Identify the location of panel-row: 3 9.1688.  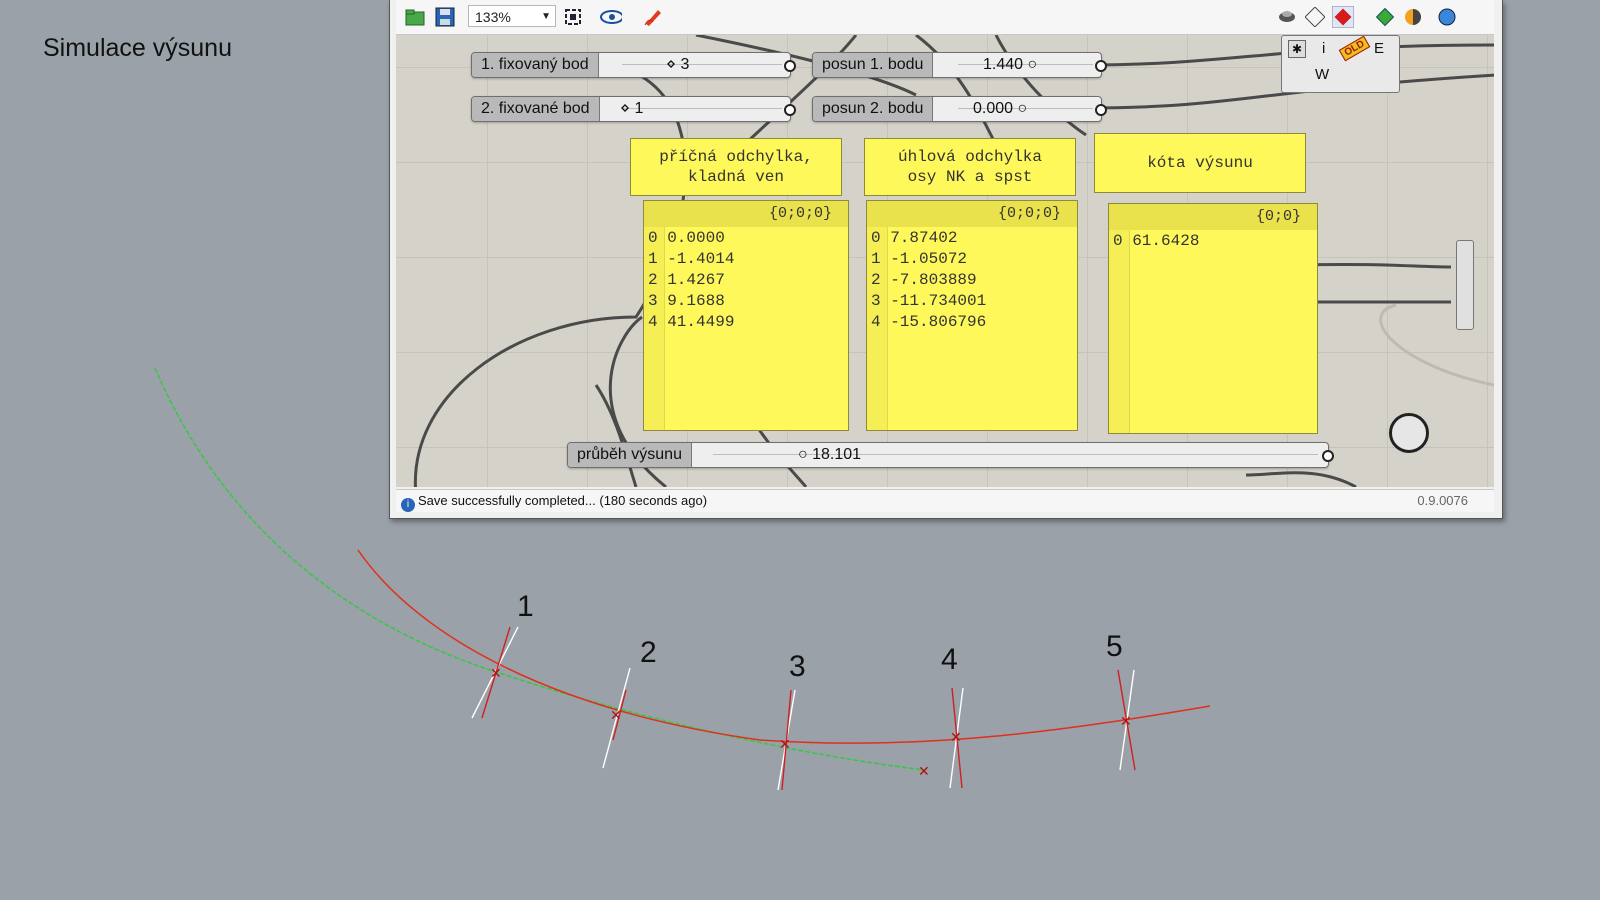
(686, 301).